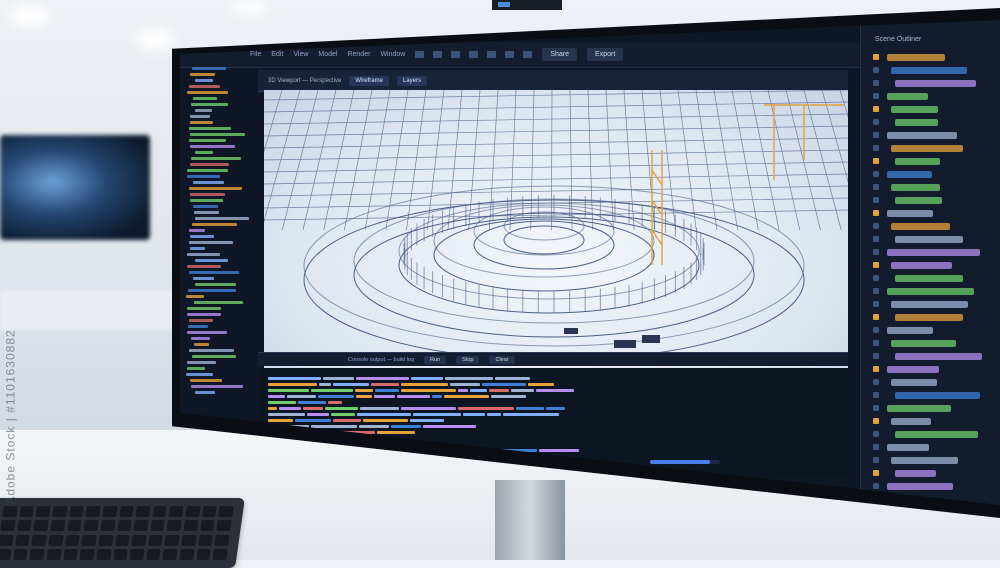 The width and height of the screenshot is (1000, 568). I want to click on monitor-camera, so click(527, 5).